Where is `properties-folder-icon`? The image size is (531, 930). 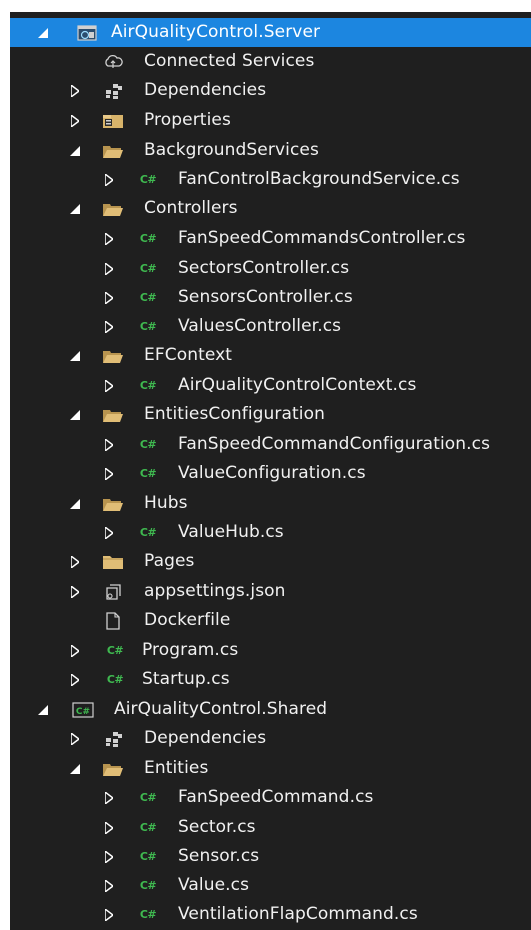
properties-folder-icon is located at coordinates (113, 120).